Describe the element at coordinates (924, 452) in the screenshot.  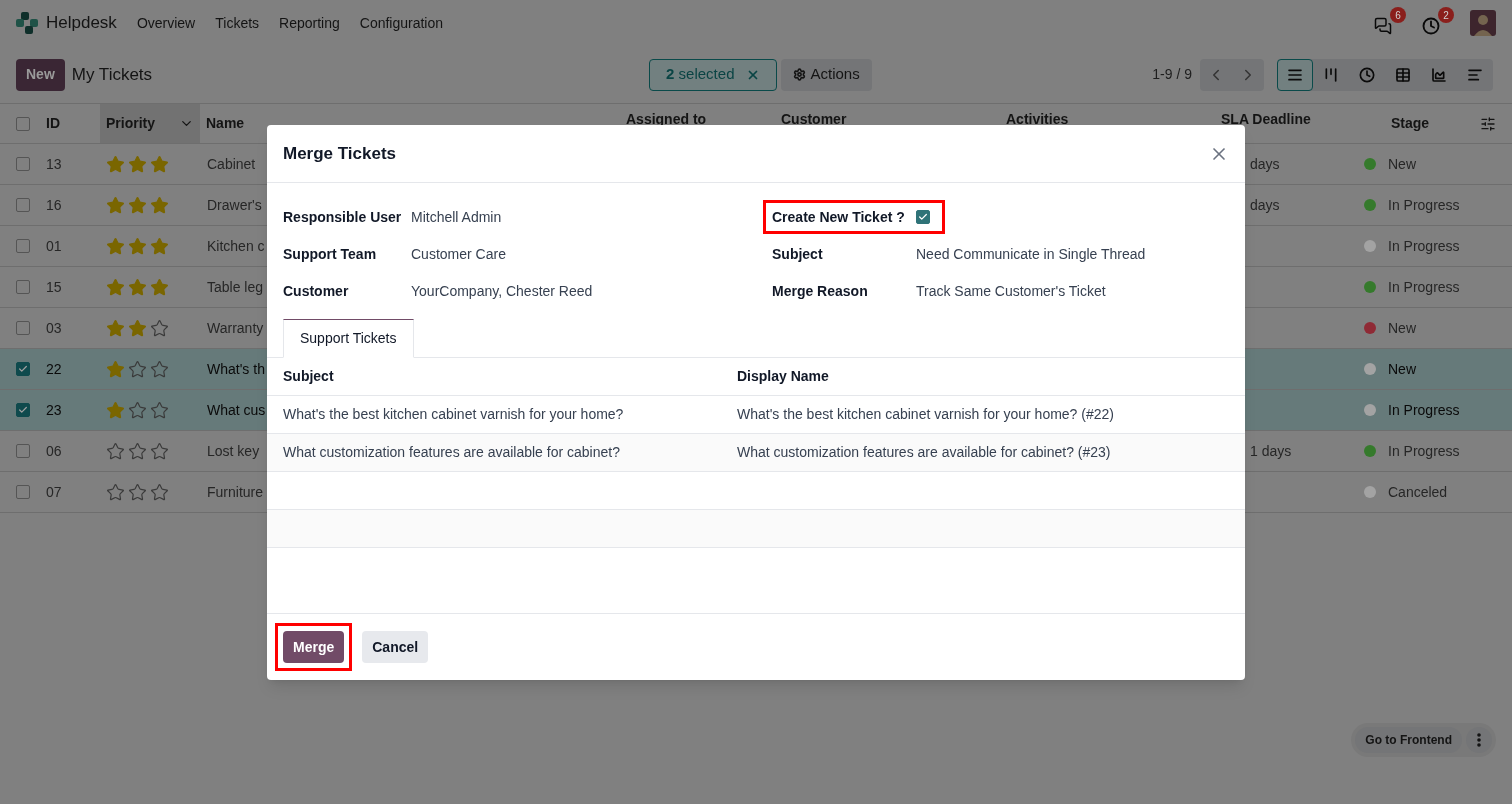
I see `table-cell: What customization features are available for cabinet? (#23)` at that location.